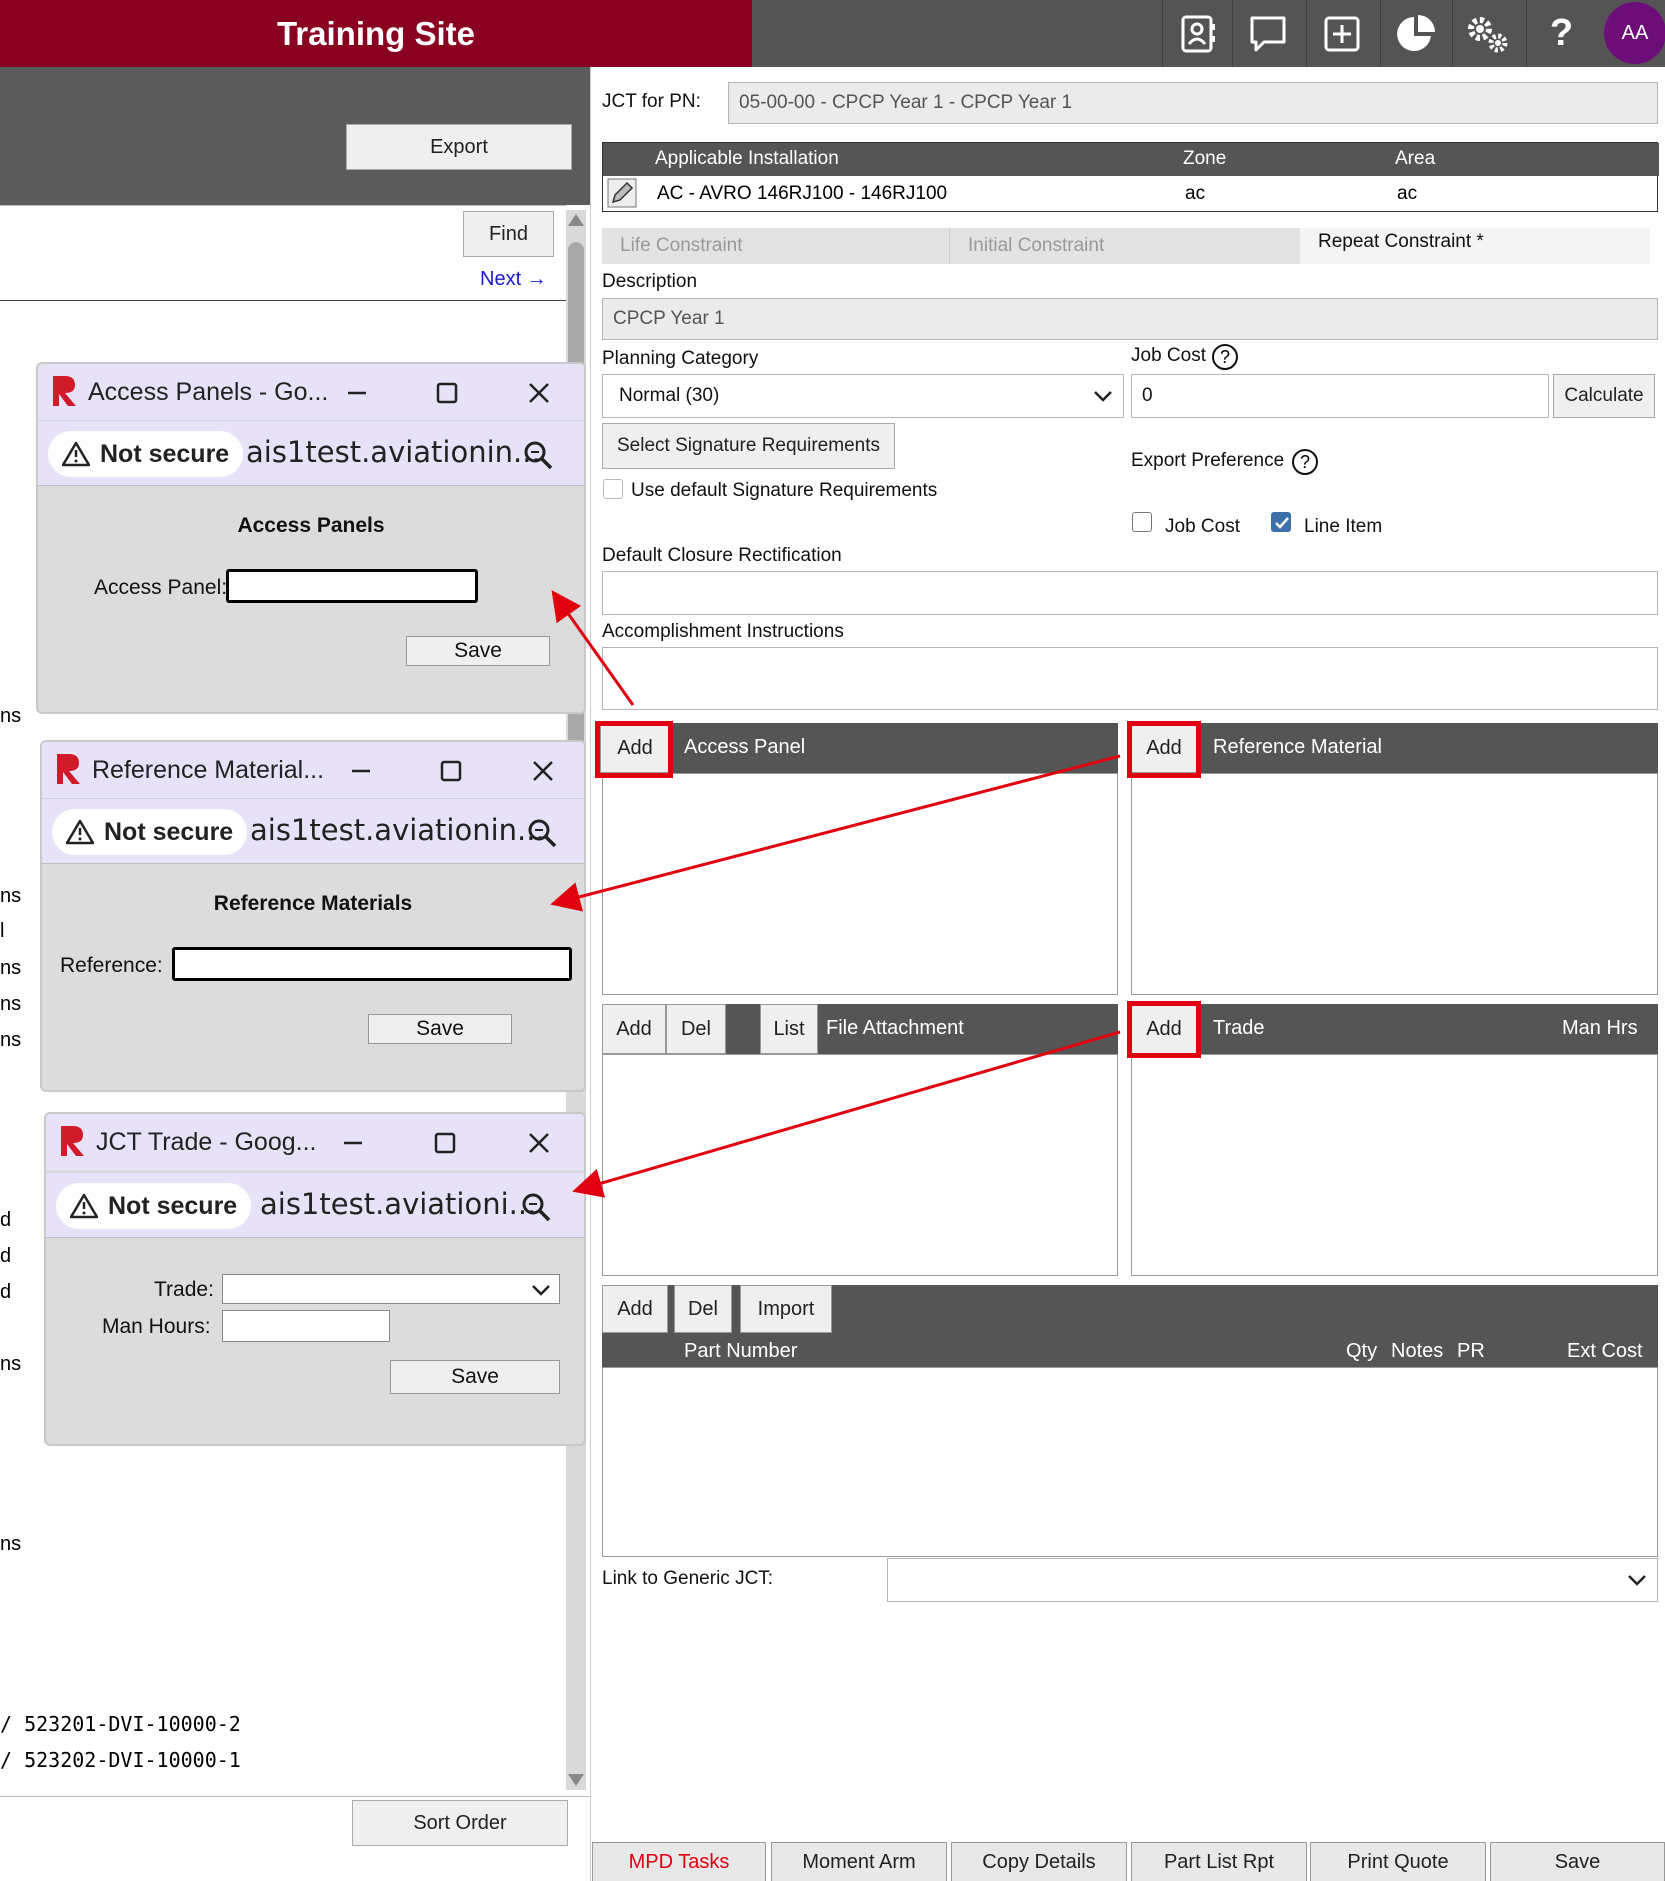 Image resolution: width=1665 pixels, height=1881 pixels. I want to click on tab-mpd-tasks: MPD Tasks, so click(679, 1861).